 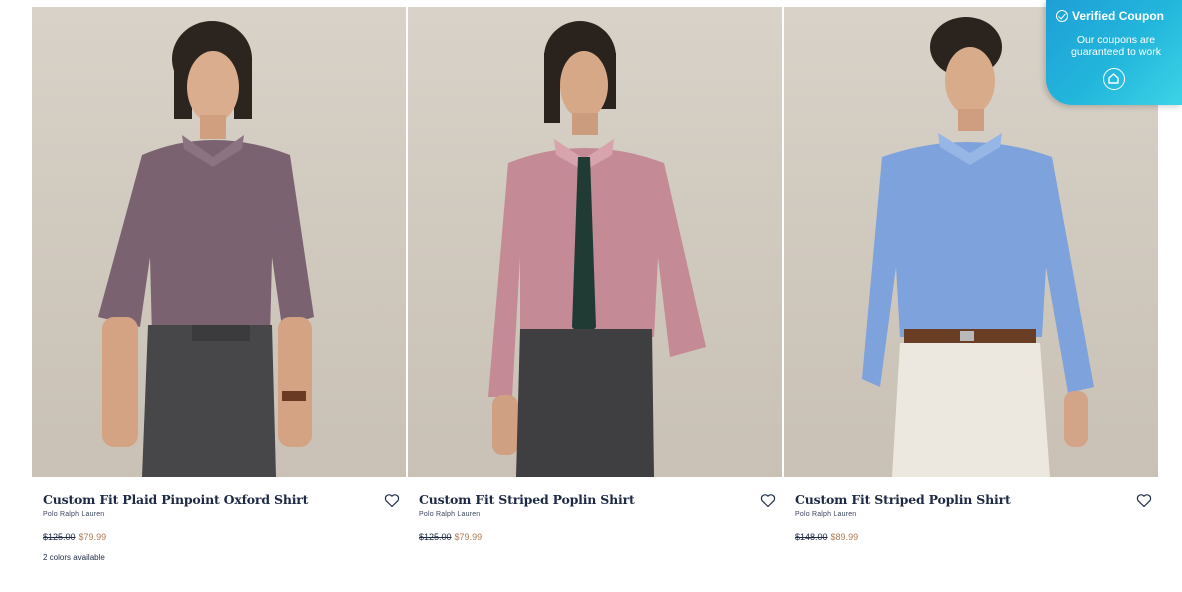 I want to click on price-block: $148.00 $89.99, so click(x=826, y=537).